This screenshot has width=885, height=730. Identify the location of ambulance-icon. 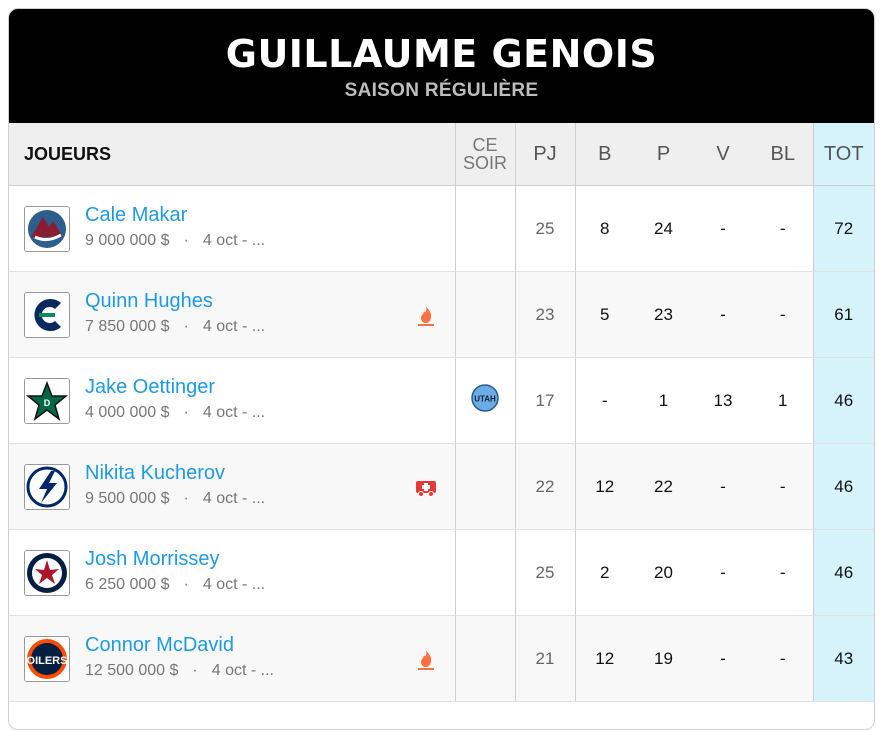
(426, 487).